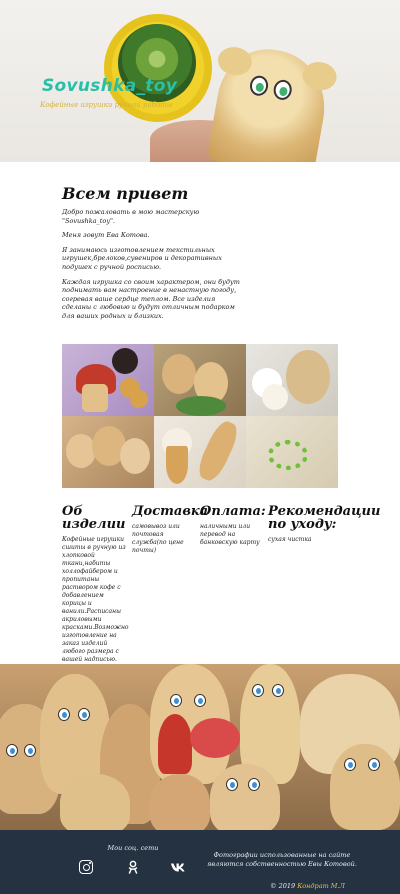 This screenshot has height=894, width=400. I want to click on instagram-icon, so click(86, 867).